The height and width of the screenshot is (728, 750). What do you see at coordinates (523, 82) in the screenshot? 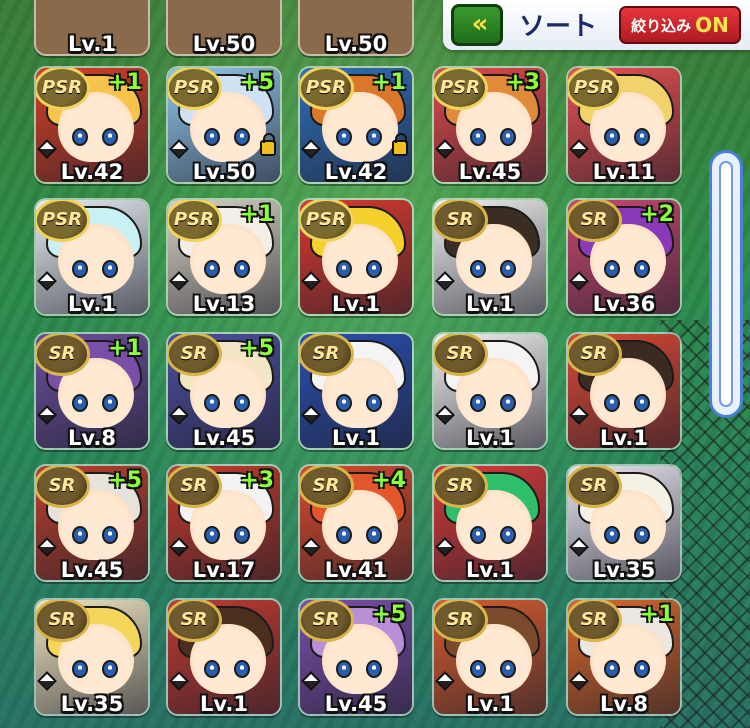
I see `upgrade-count: +3` at bounding box center [523, 82].